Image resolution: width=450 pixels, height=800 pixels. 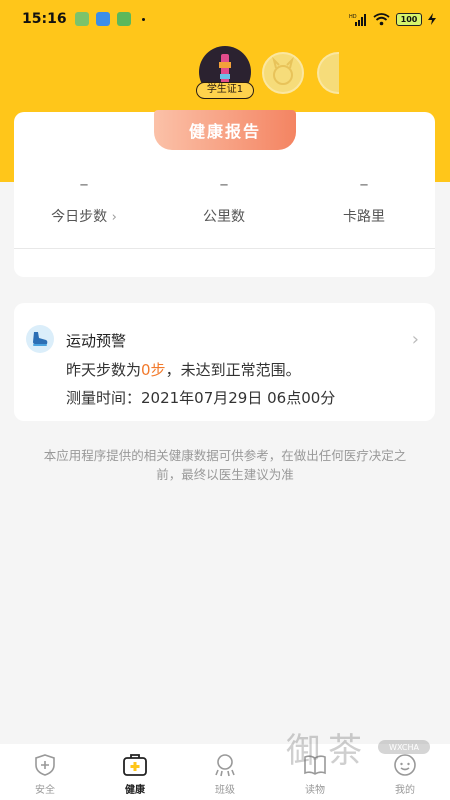 I want to click on network-type-label: HD, so click(x=353, y=17).